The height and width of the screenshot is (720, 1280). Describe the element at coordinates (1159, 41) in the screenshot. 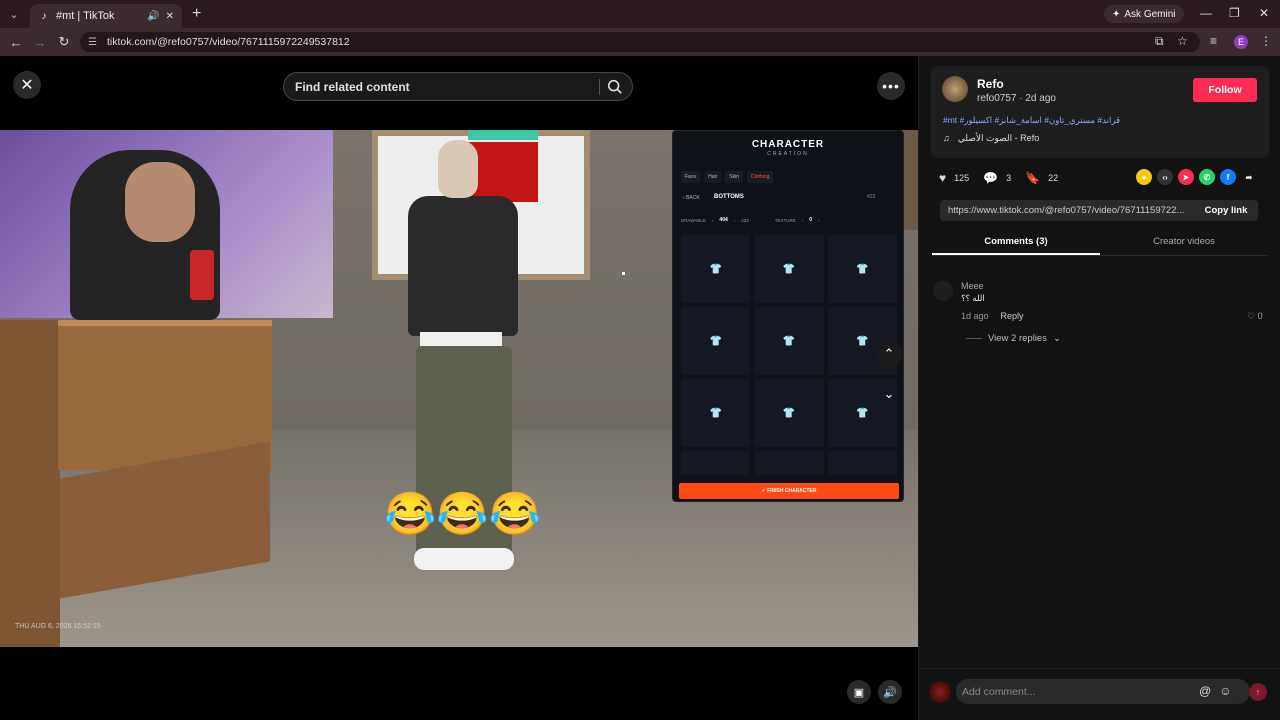

I see `install-app-icon: ⧉` at that location.